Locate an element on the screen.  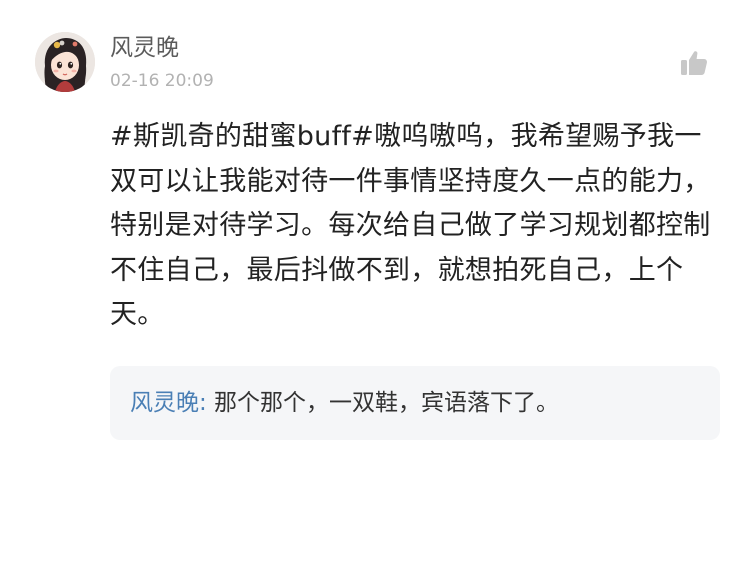
like-button is located at coordinates (694, 63).